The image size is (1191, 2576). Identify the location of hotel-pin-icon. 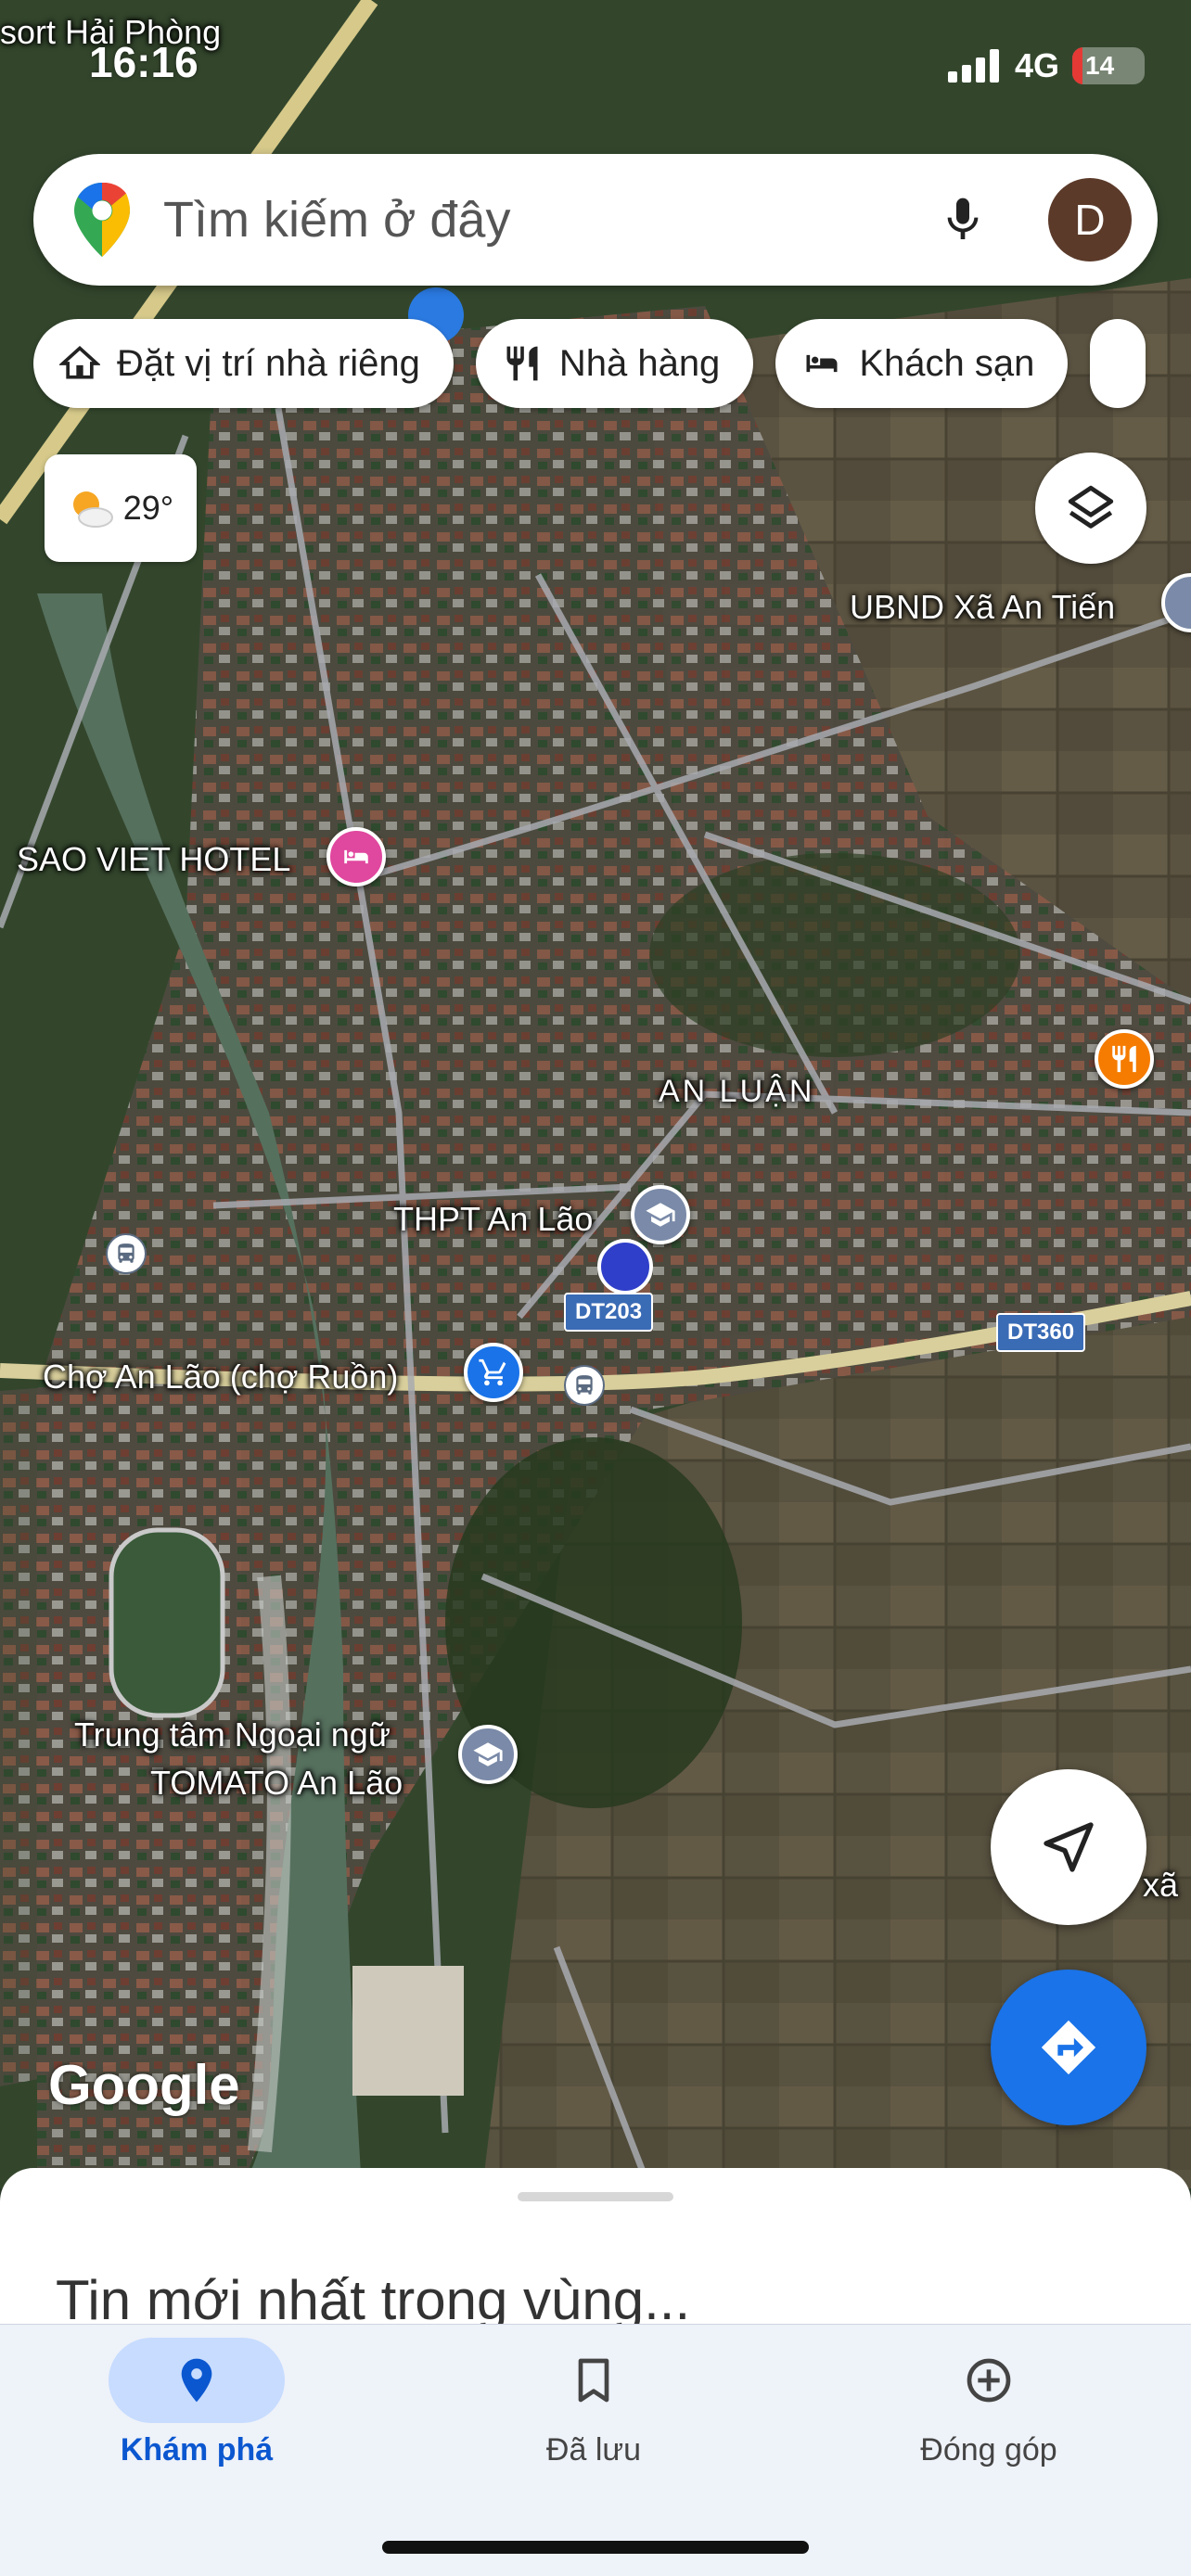
(356, 856).